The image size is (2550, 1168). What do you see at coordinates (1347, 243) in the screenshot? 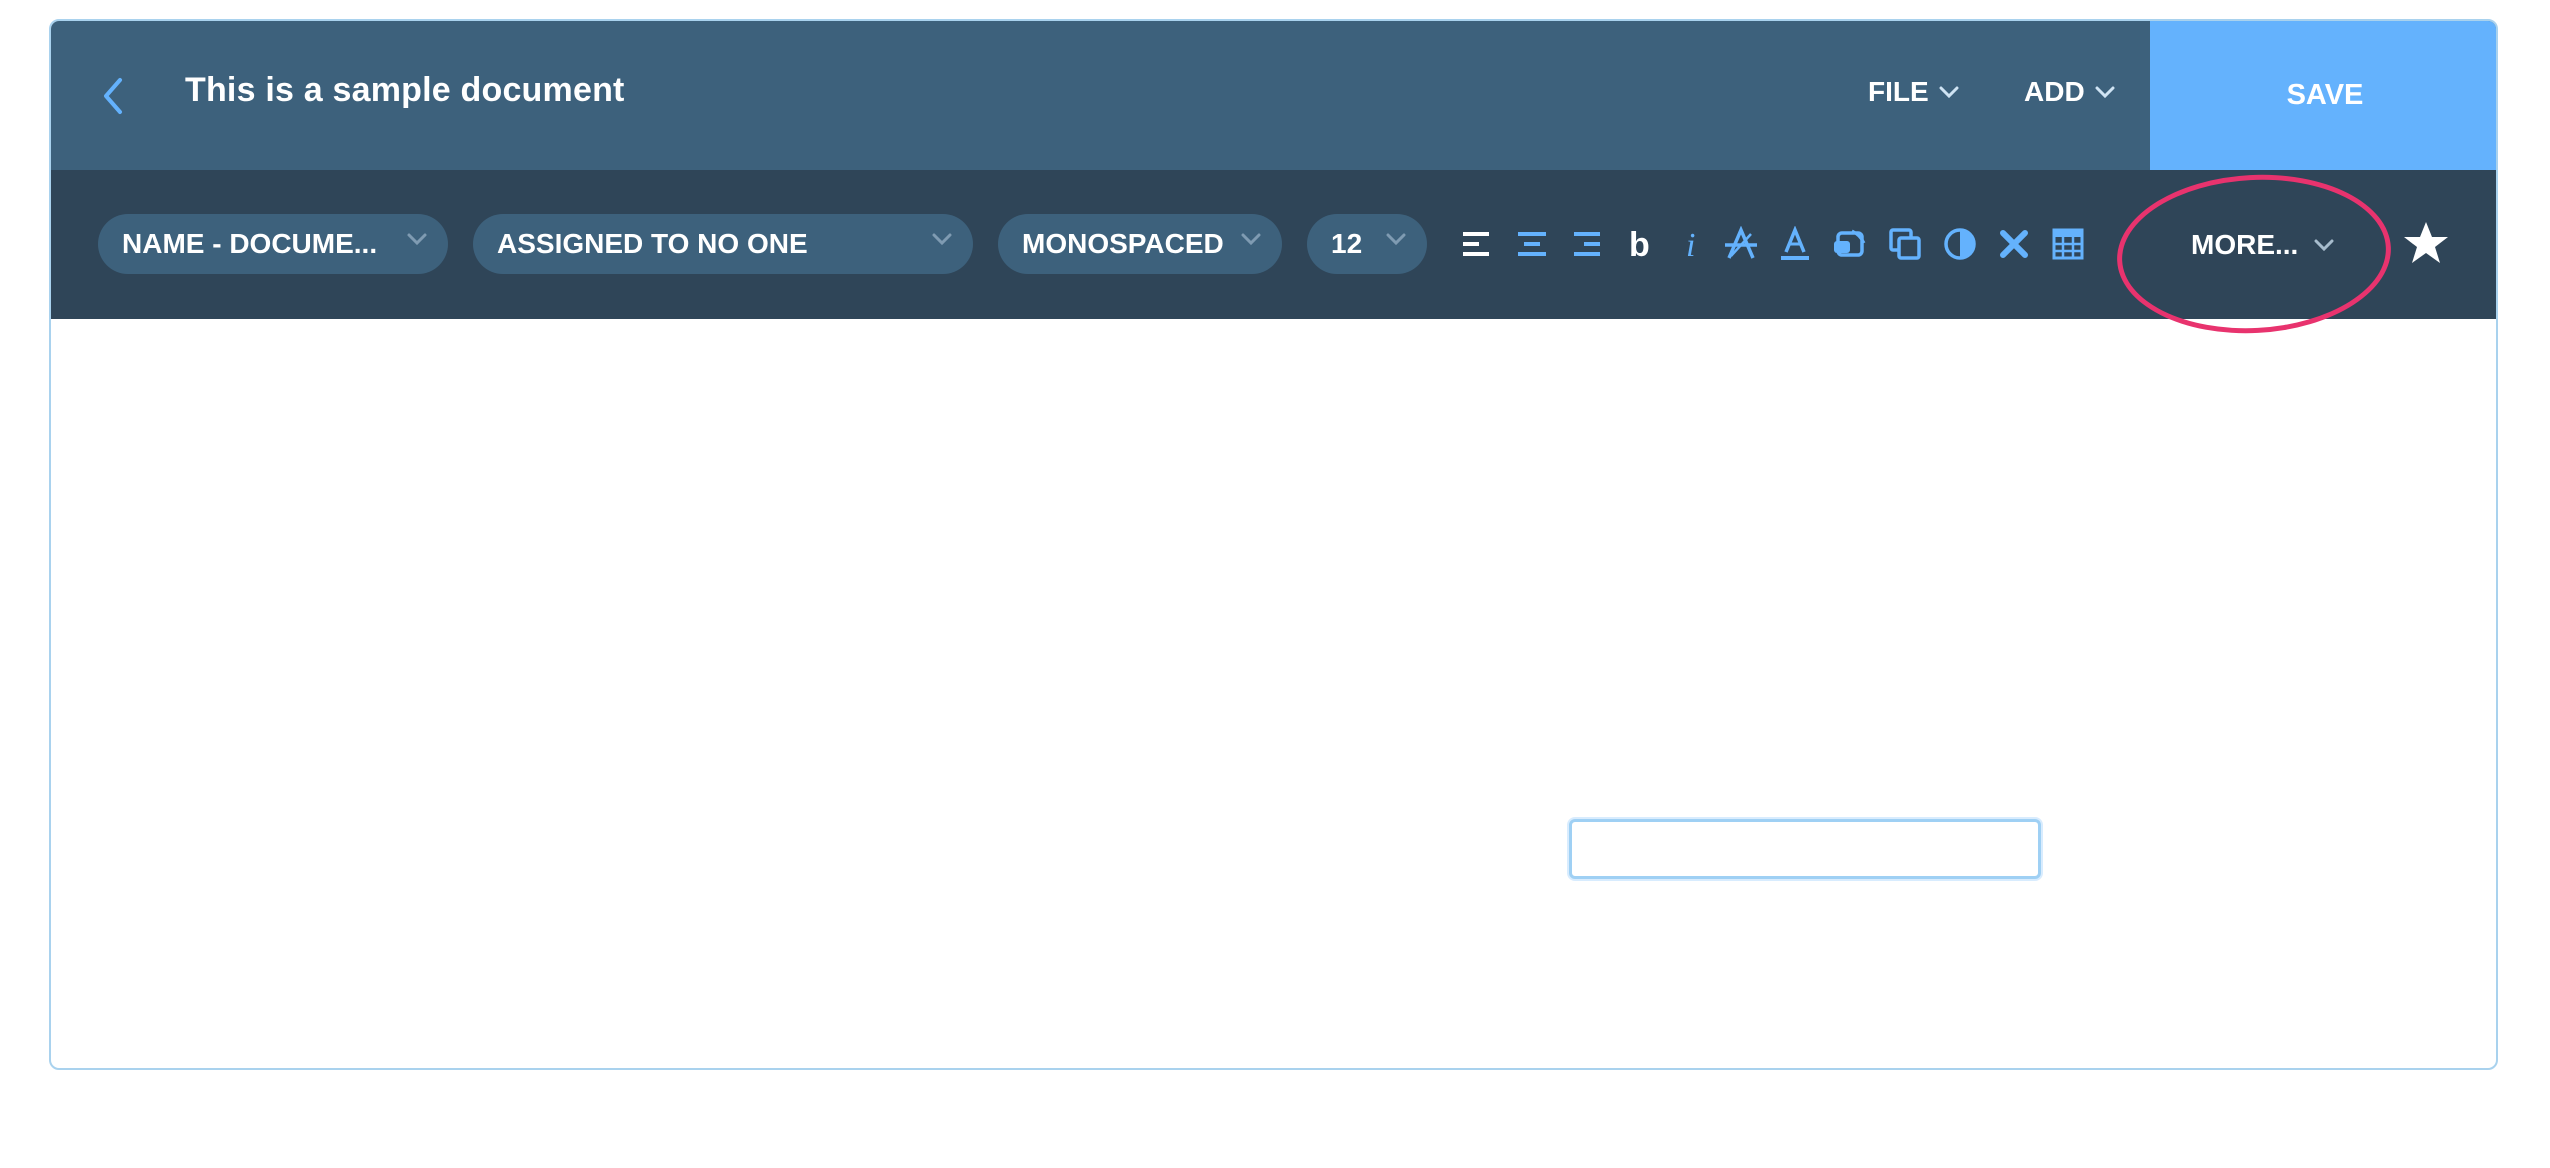
I see `font-size-value: 12` at bounding box center [1347, 243].